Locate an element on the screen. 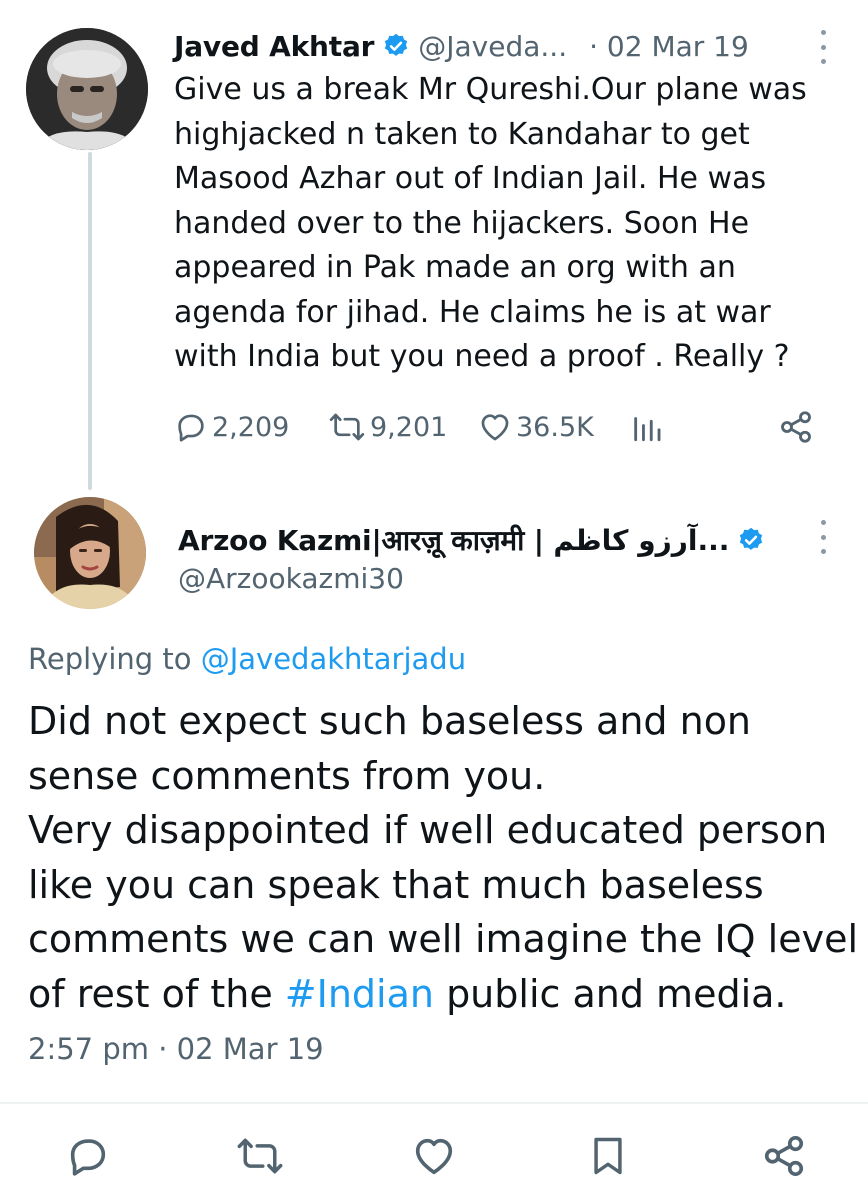  tweet-text-line: agenda for jihad. He claims he is at war is located at coordinates (472, 312).